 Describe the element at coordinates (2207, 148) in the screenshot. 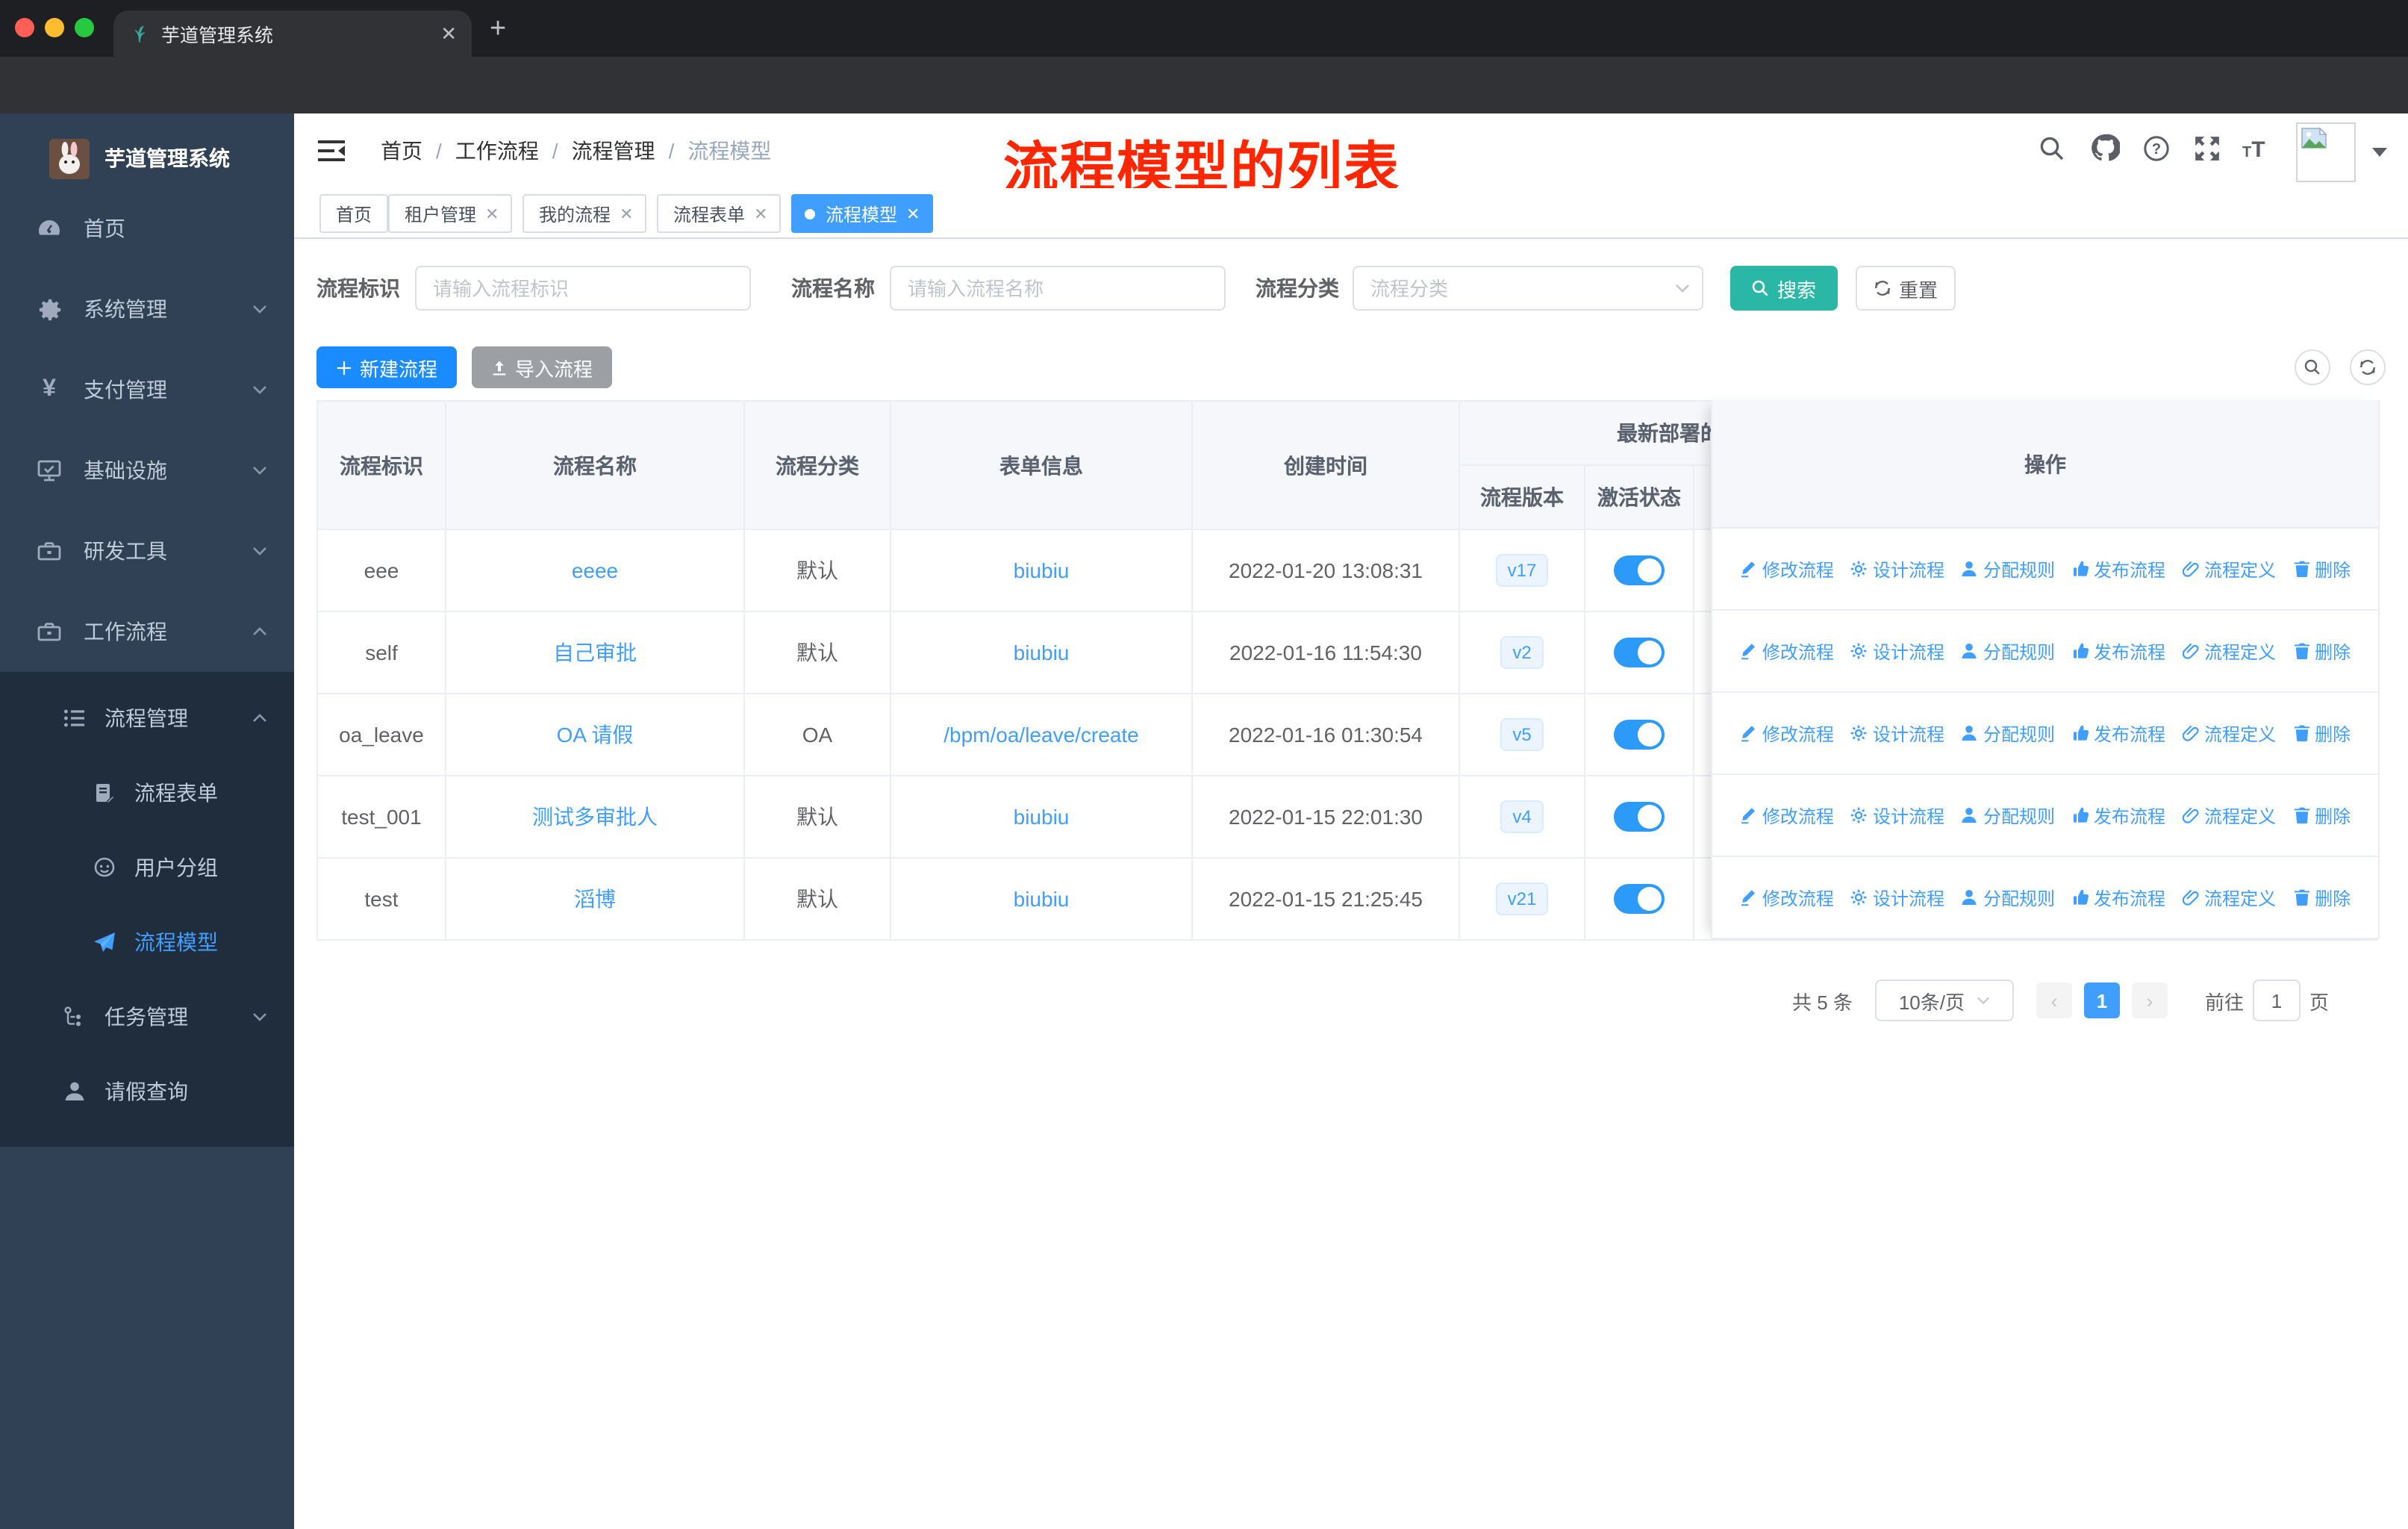

I see `fullscreen-icon` at that location.